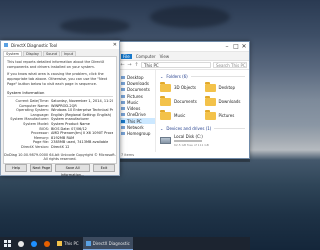  Describe the element at coordinates (123, 134) in the screenshot. I see `homegroup-icon` at that location.